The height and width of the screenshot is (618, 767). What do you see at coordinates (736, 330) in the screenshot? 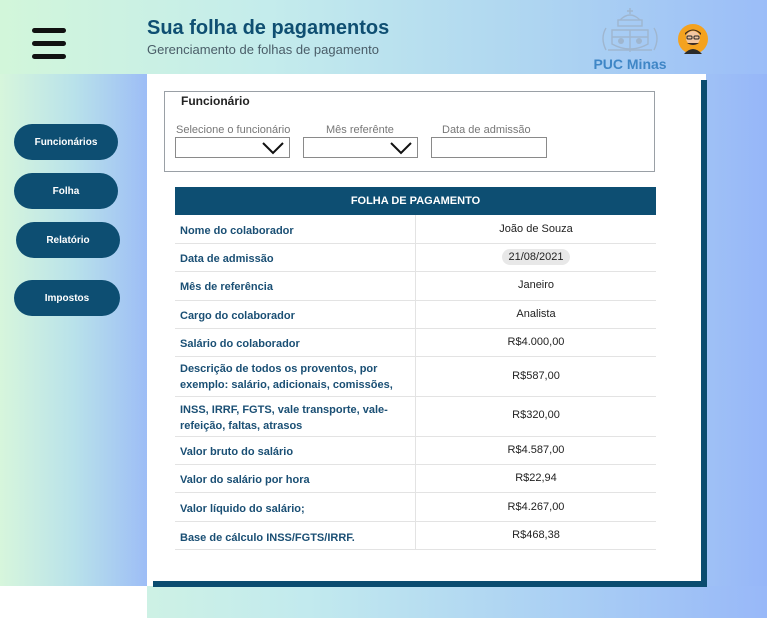
I see `right-background` at bounding box center [736, 330].